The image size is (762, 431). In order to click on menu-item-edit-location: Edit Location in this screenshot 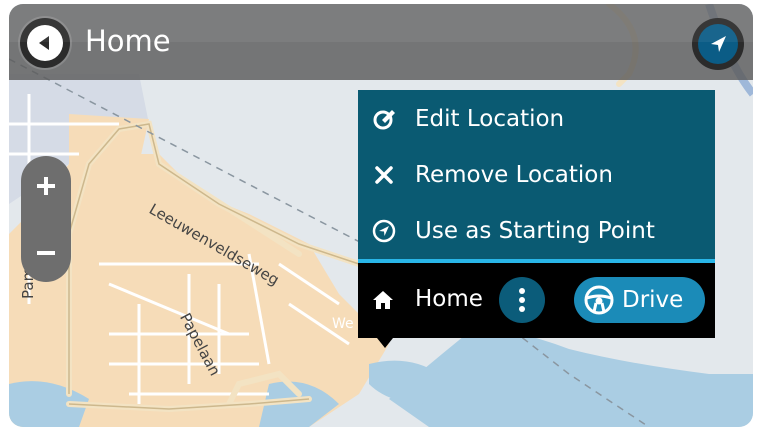, I will do `click(536, 119)`.